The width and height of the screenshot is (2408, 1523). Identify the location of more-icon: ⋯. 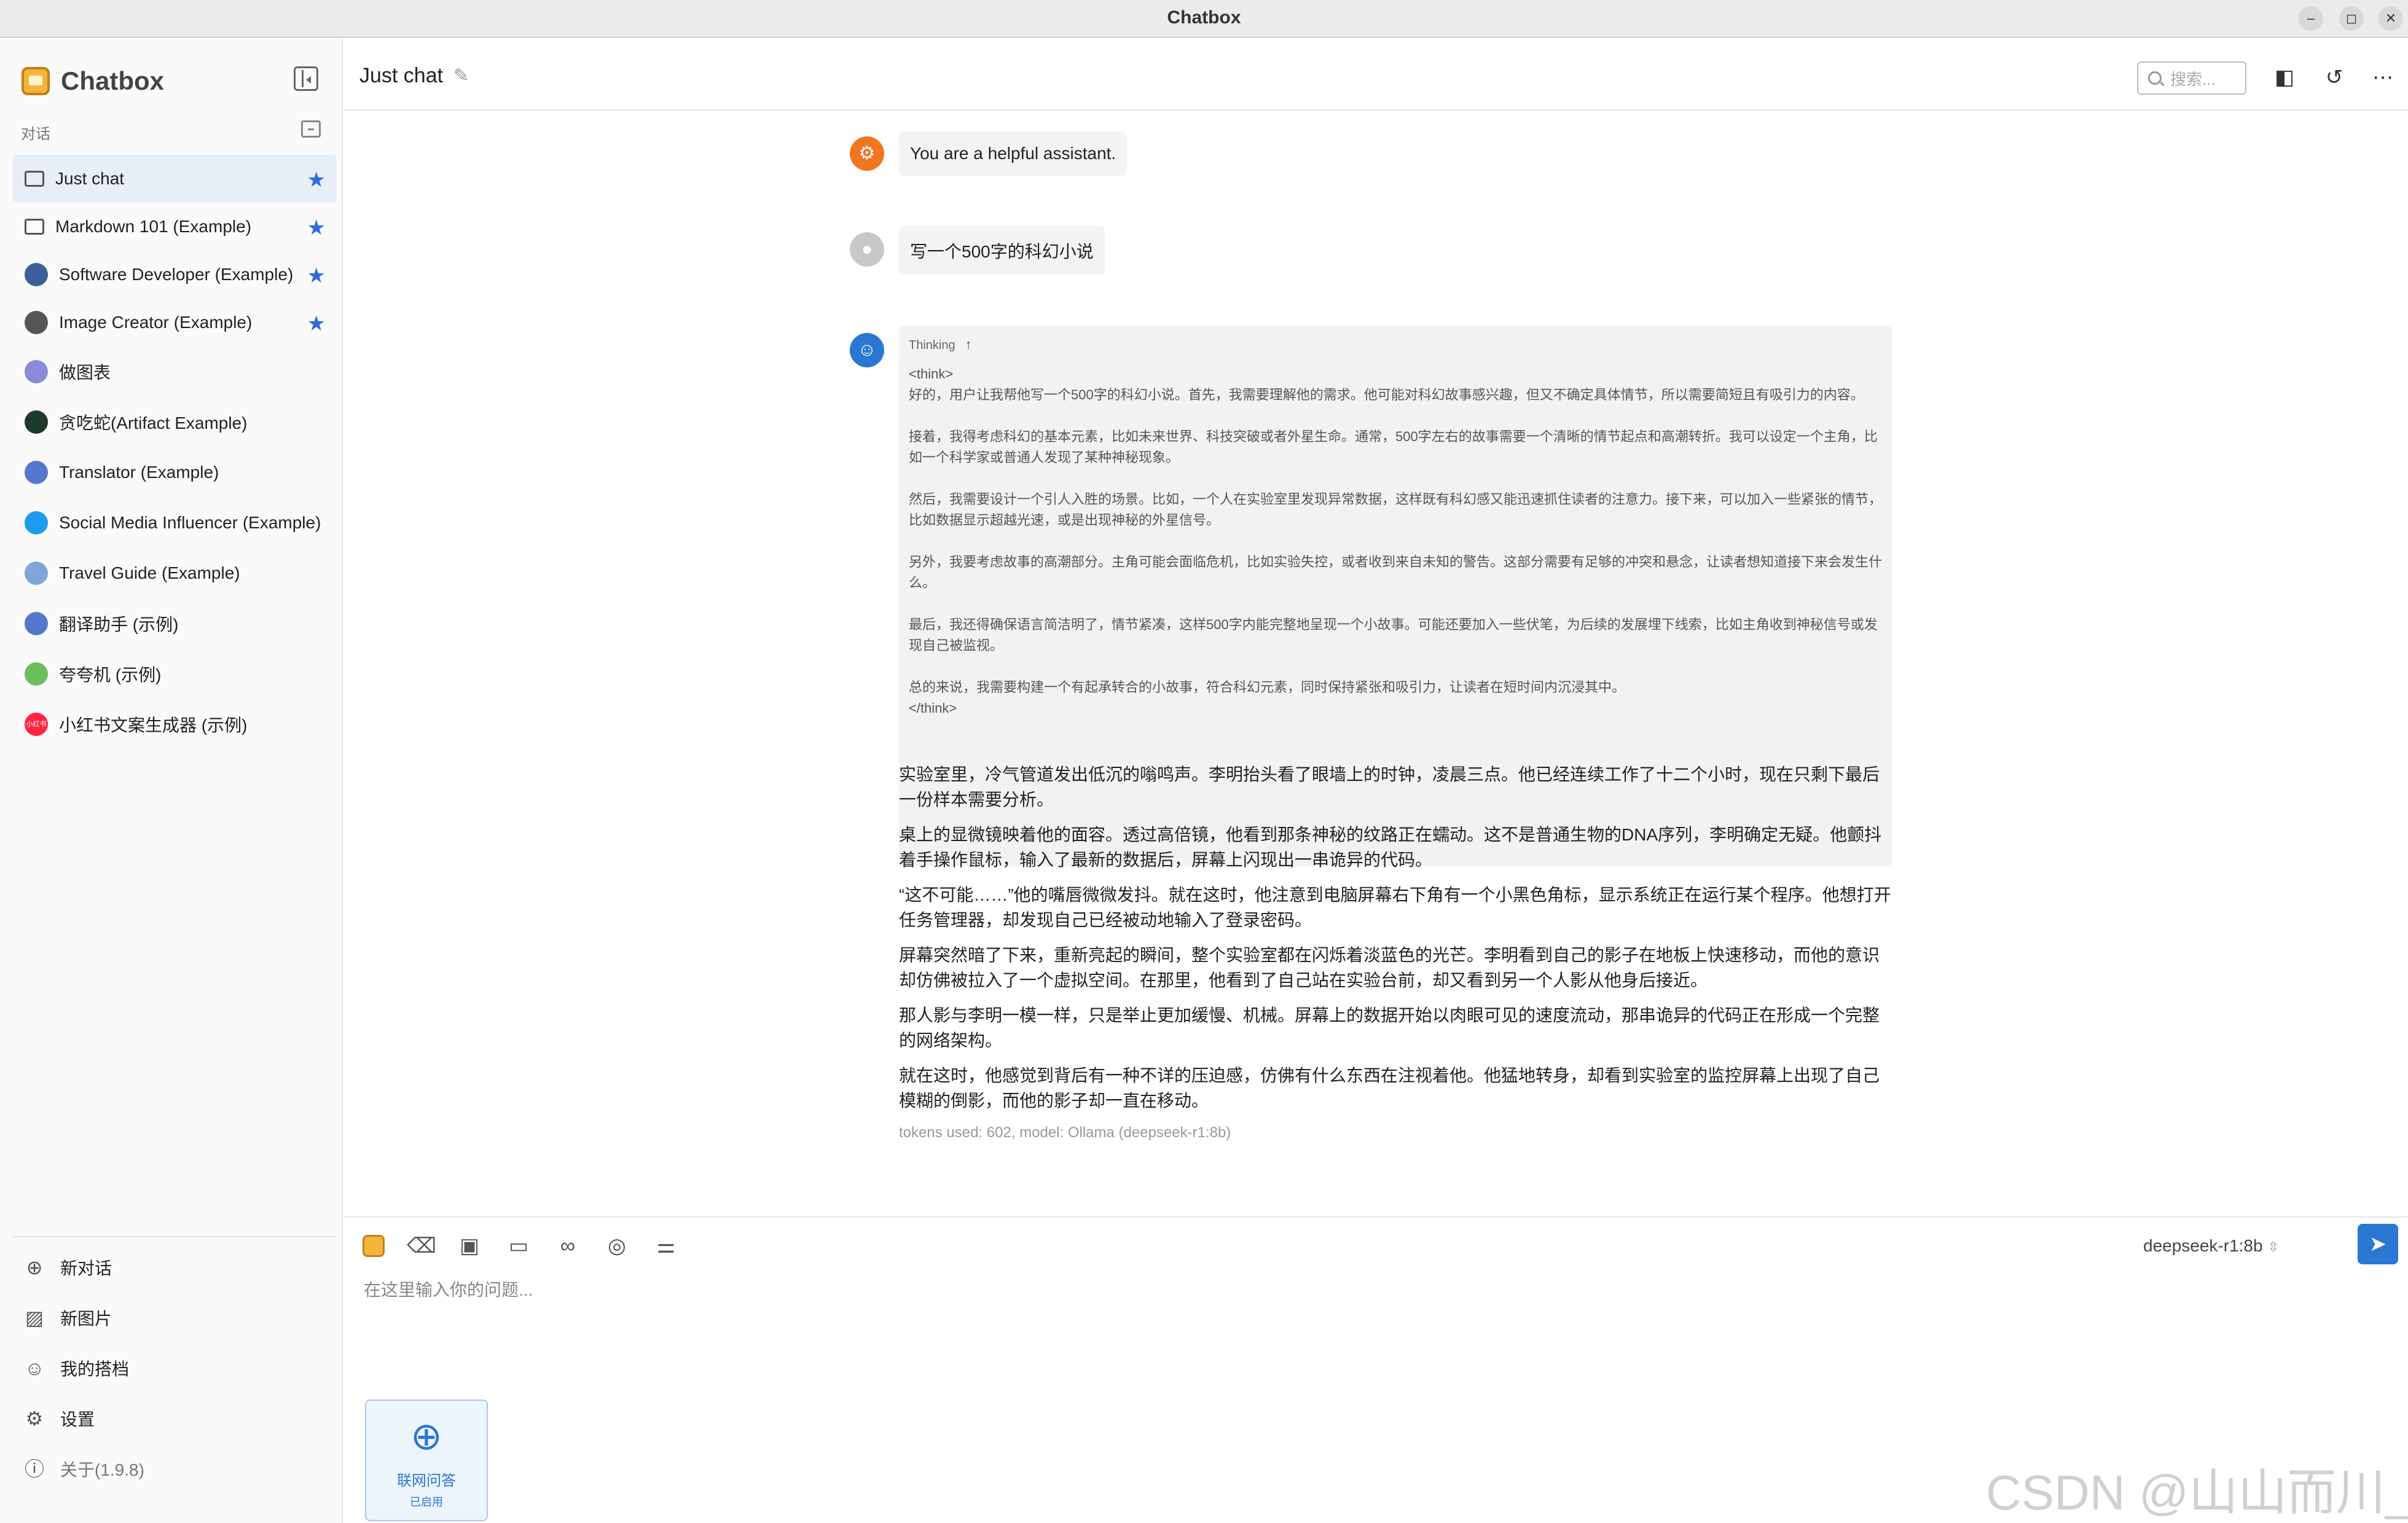
(2383, 77).